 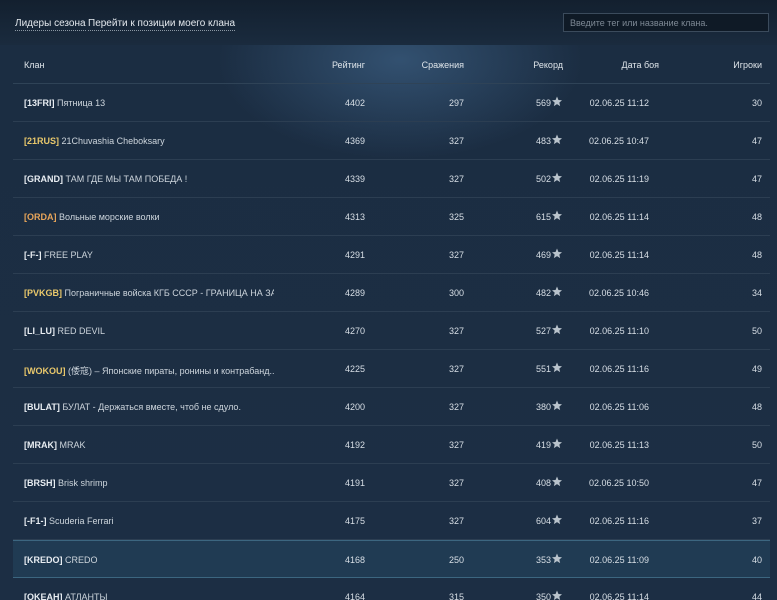 I want to click on clan-name: 21Chuvashia Cheboksary, so click(x=113, y=141).